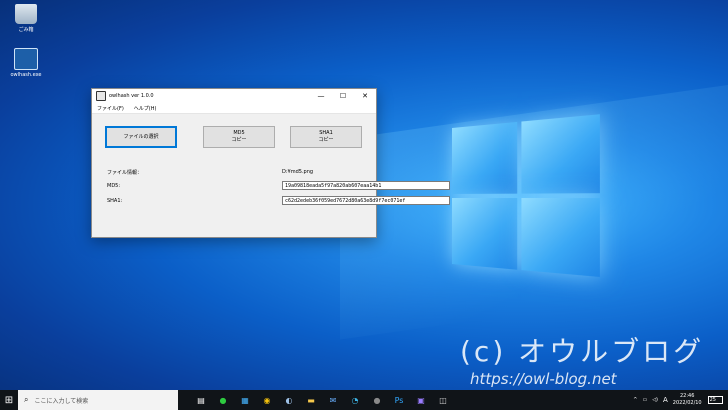  Describe the element at coordinates (239, 133) in the screenshot. I see `md5-copy-label-1: MD5` at that location.